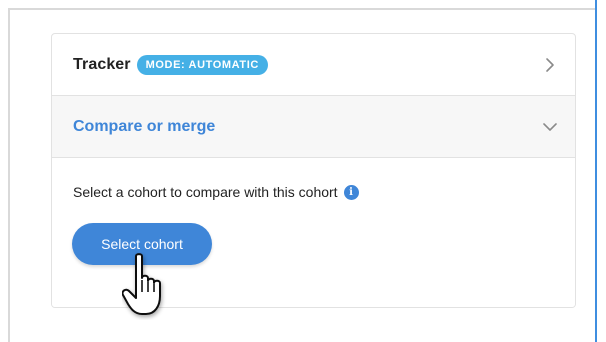  Describe the element at coordinates (351, 192) in the screenshot. I see `info-icon: i` at that location.